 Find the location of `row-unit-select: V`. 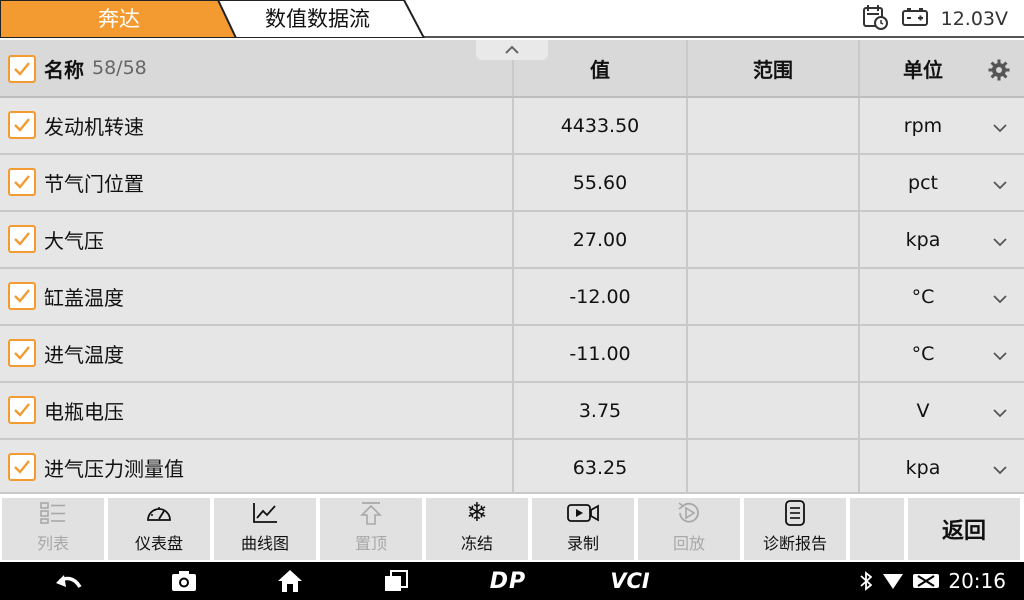

row-unit-select: V is located at coordinates (923, 410).